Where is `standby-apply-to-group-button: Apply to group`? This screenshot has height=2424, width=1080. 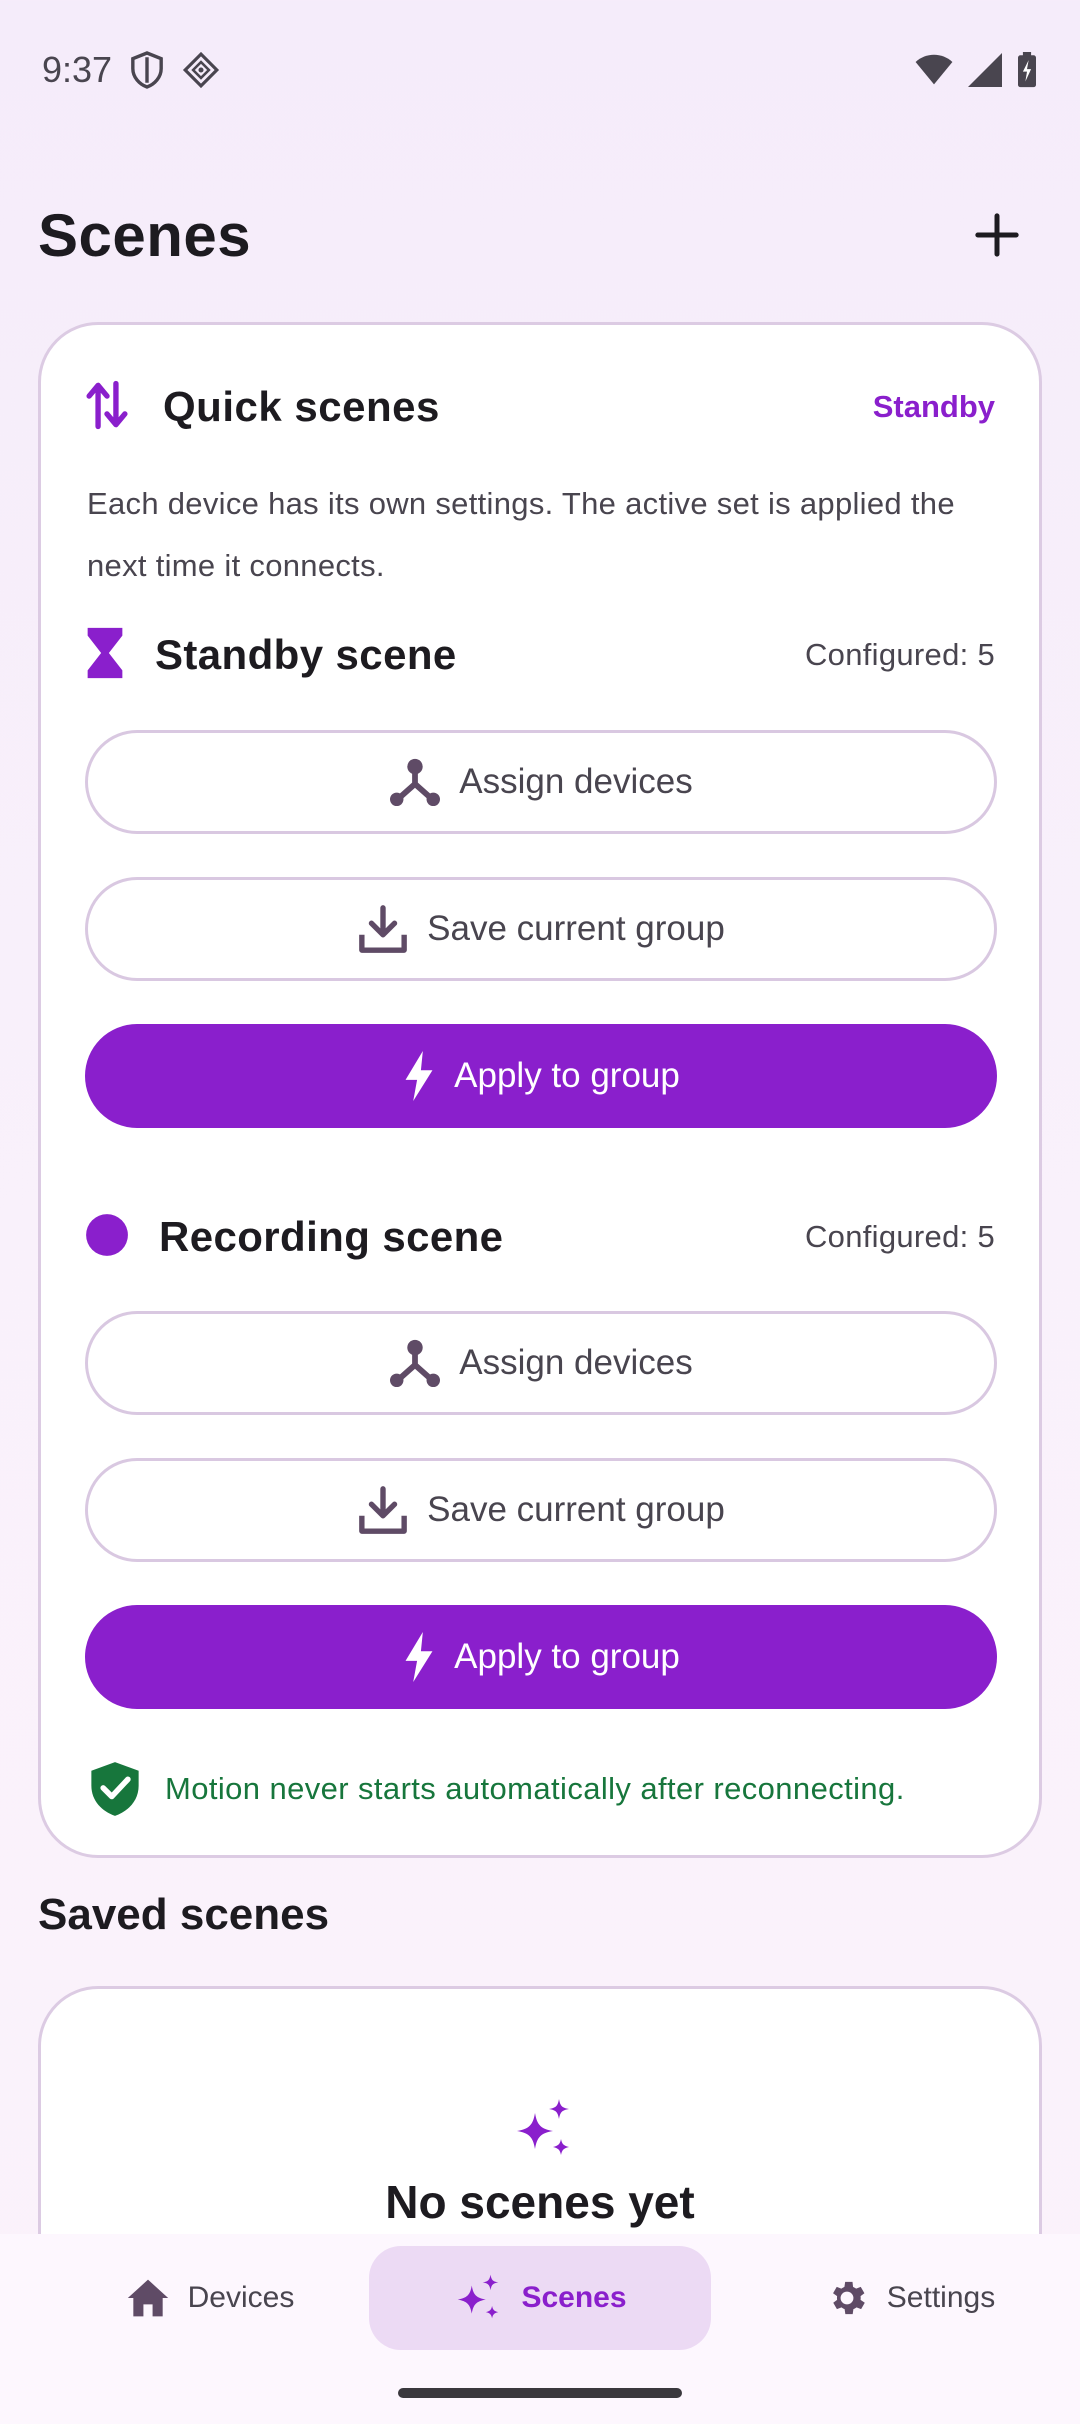 standby-apply-to-group-button: Apply to group is located at coordinates (541, 1076).